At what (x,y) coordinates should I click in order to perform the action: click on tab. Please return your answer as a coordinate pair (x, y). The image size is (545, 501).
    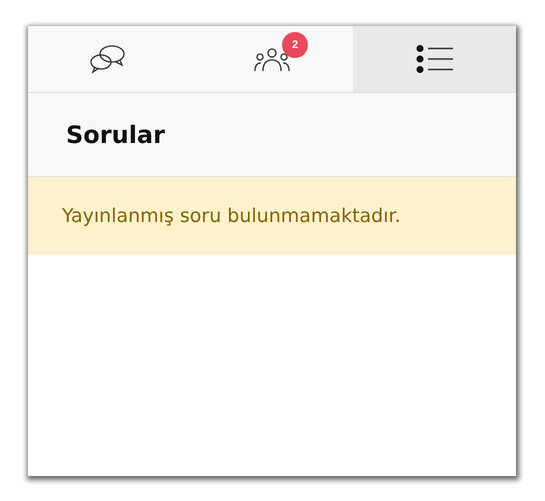
    Looking at the image, I should click on (434, 59).